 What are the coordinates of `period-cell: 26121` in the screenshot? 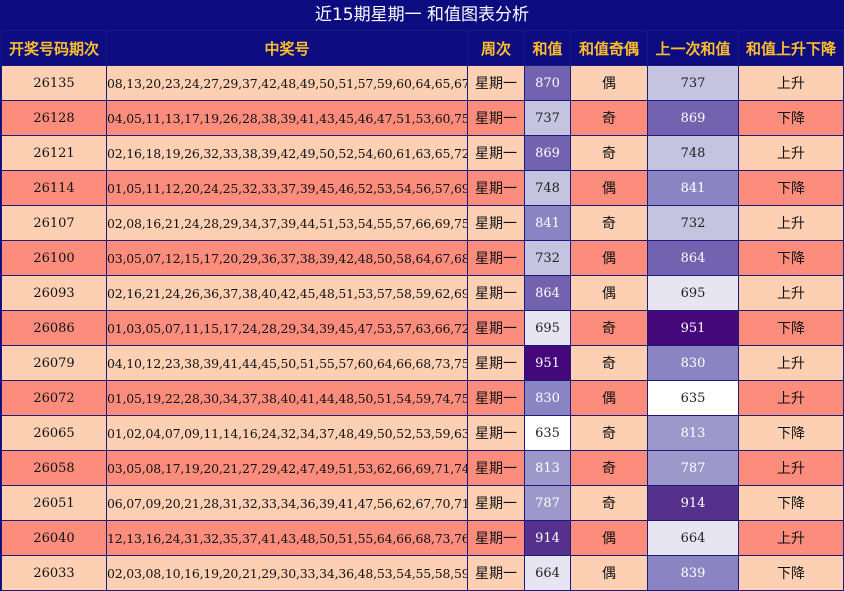 It's located at (54, 153).